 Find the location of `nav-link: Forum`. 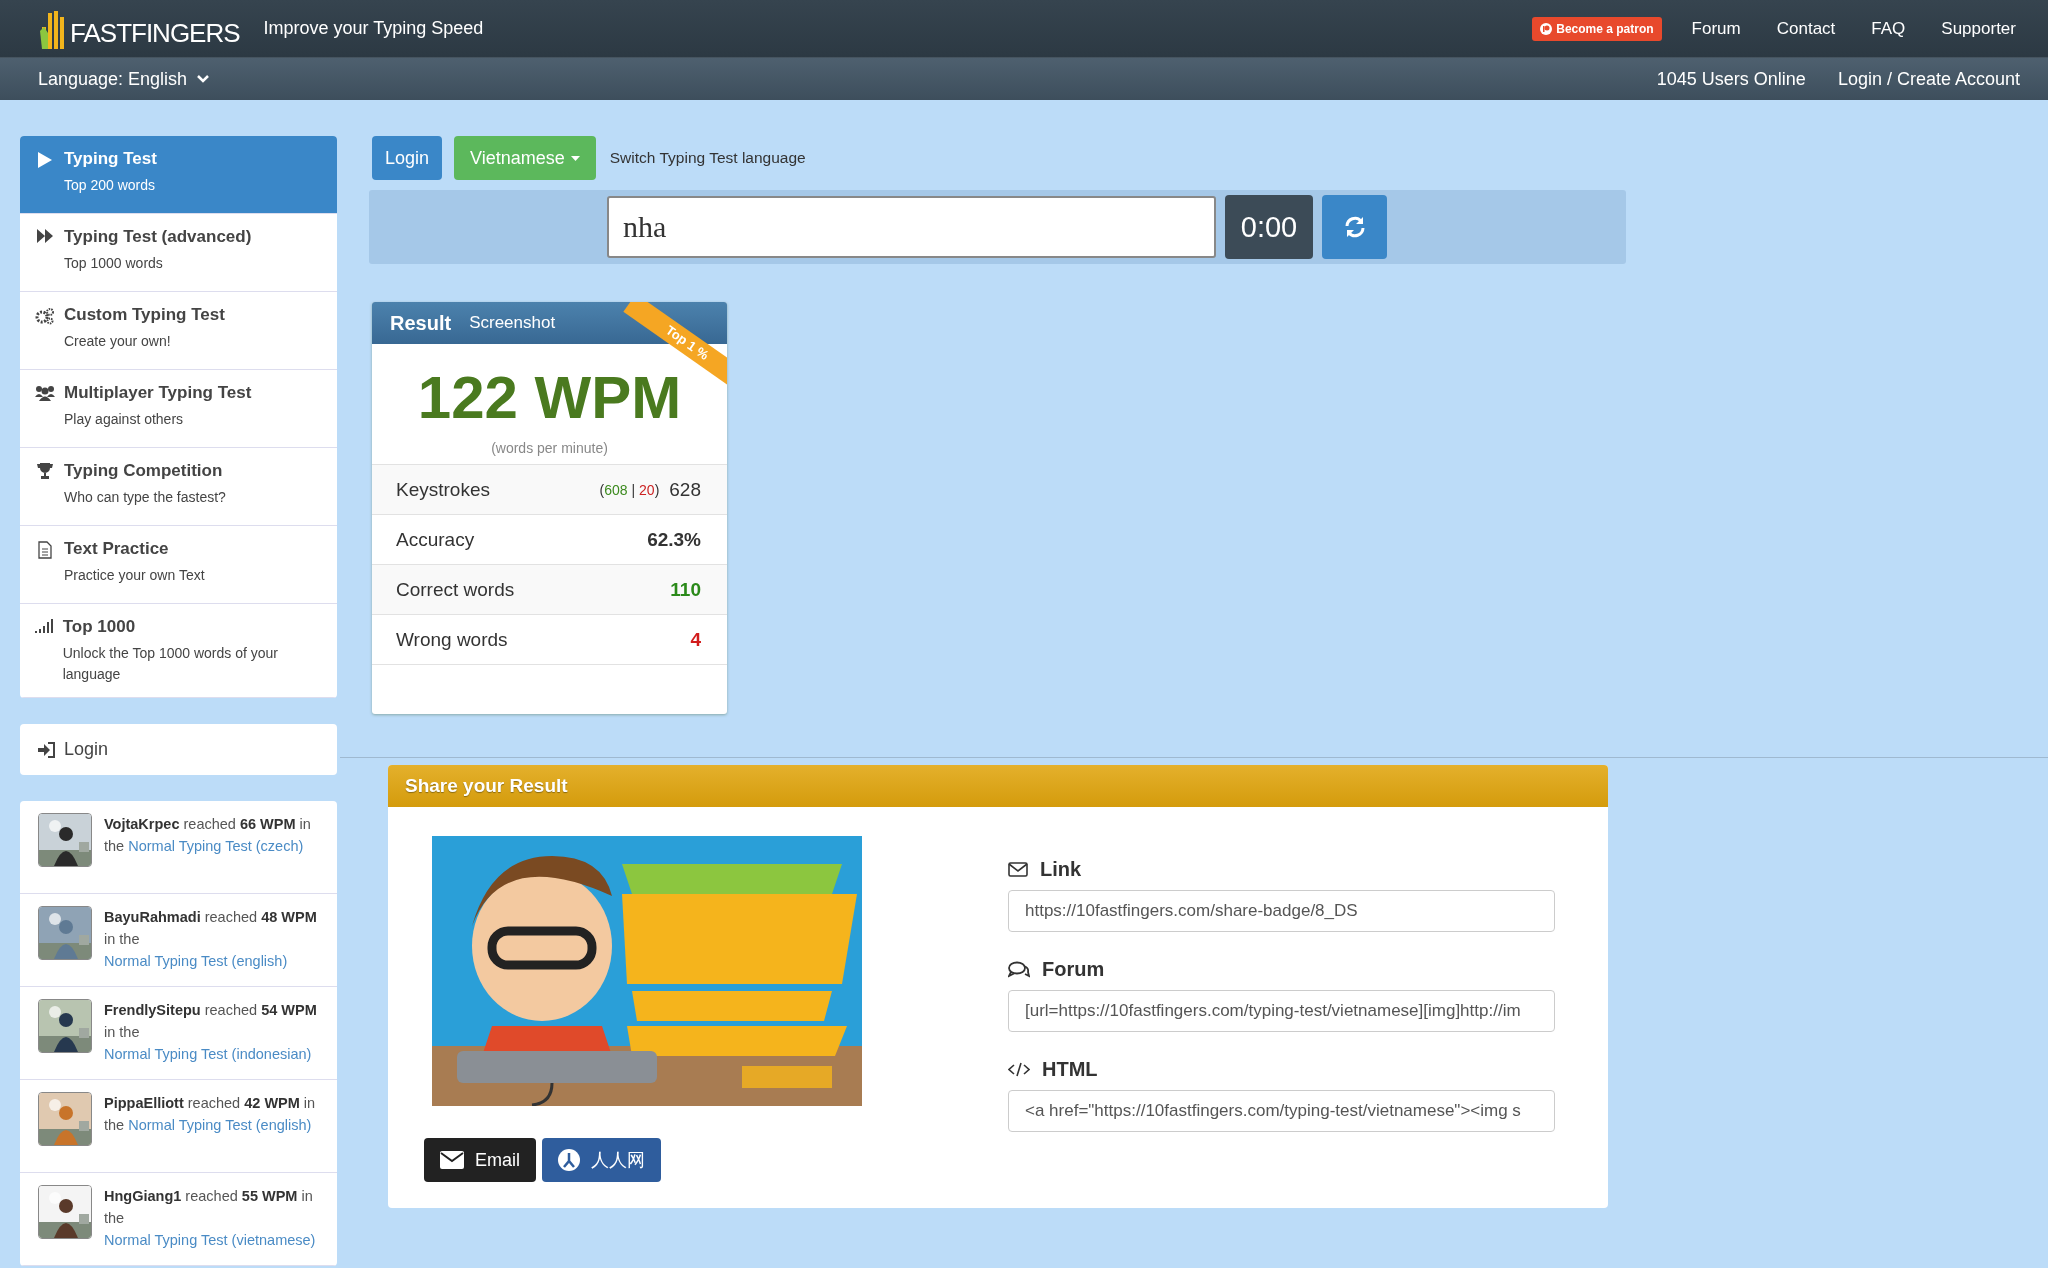

nav-link: Forum is located at coordinates (1716, 28).